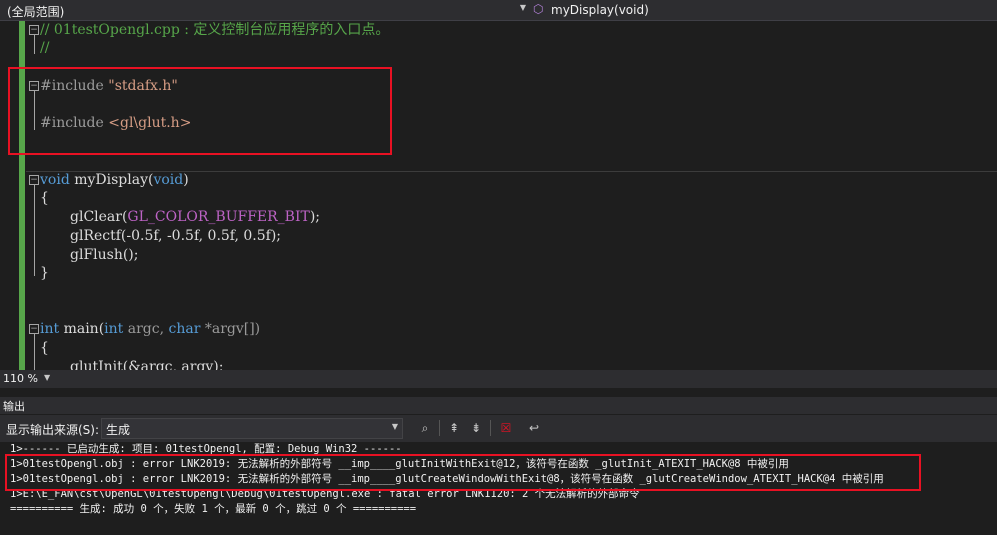  What do you see at coordinates (147, 364) in the screenshot?
I see `function-call: glutInit(&argc, argv);` at bounding box center [147, 364].